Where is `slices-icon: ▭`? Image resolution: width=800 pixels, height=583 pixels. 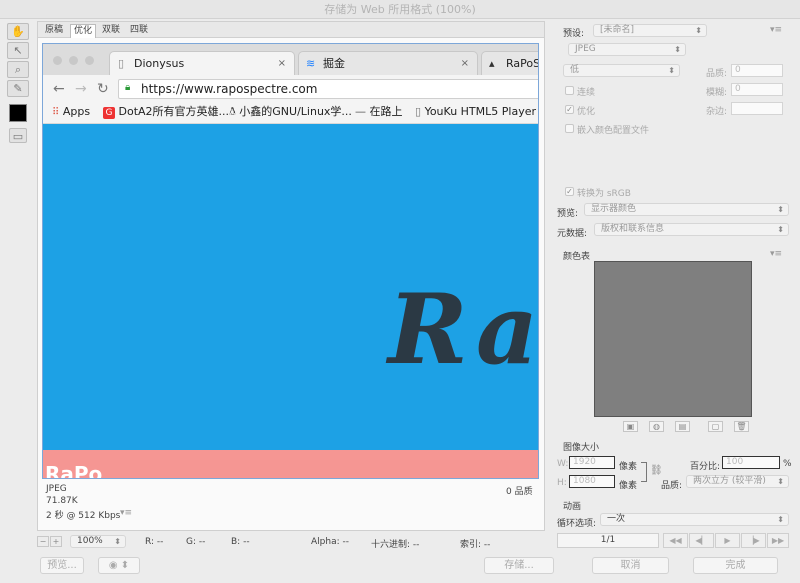
slices-icon: ▭ is located at coordinates (18, 136).